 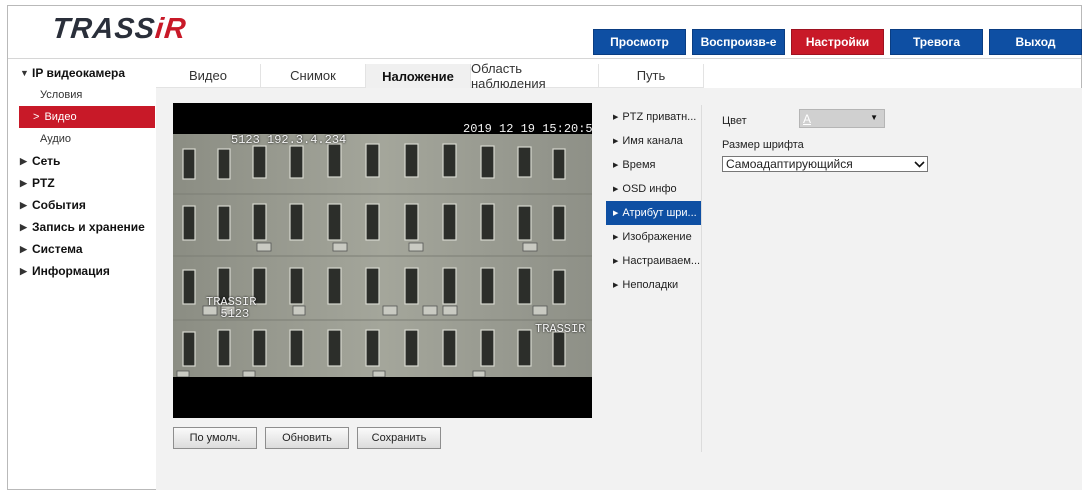 I want to click on color-swatch: A, so click(x=807, y=119).